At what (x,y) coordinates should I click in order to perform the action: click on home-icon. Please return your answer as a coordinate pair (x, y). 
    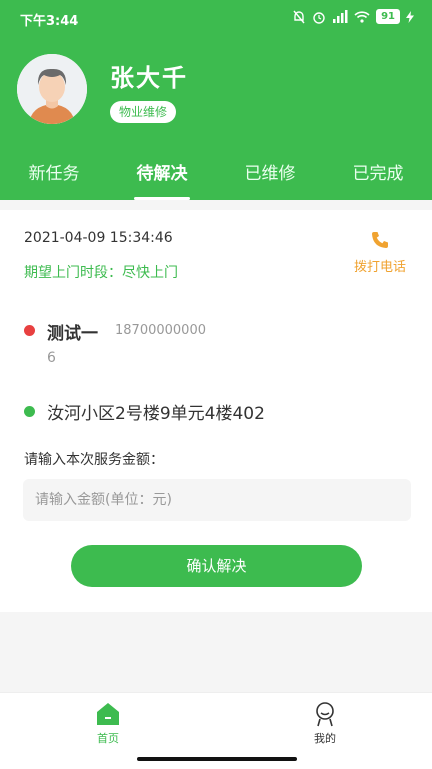
    Looking at the image, I should click on (108, 714).